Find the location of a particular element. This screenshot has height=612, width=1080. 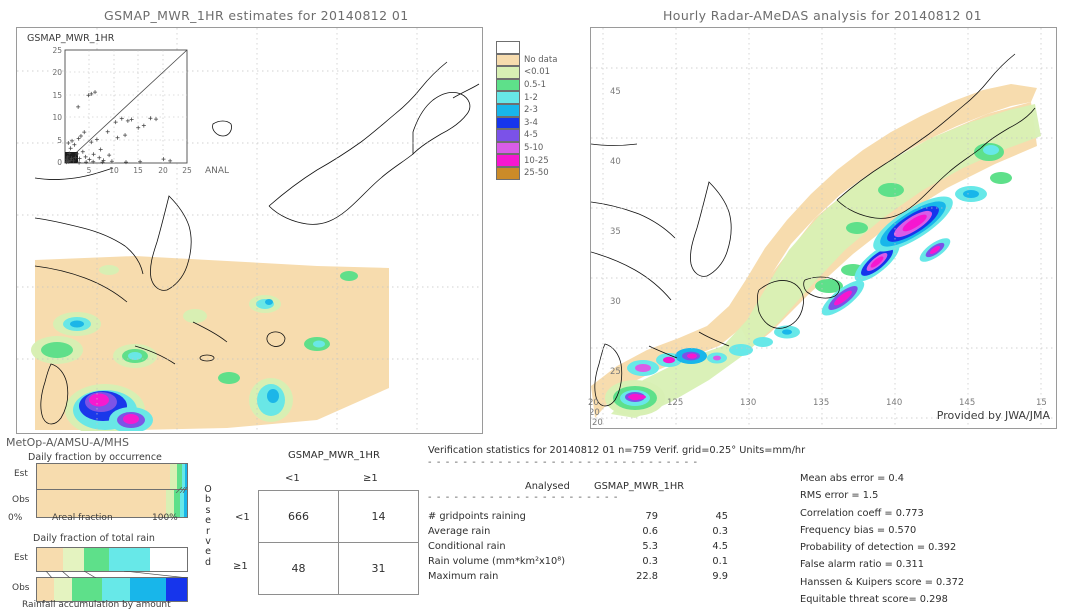

legend-label: 1-2 is located at coordinates (531, 97).